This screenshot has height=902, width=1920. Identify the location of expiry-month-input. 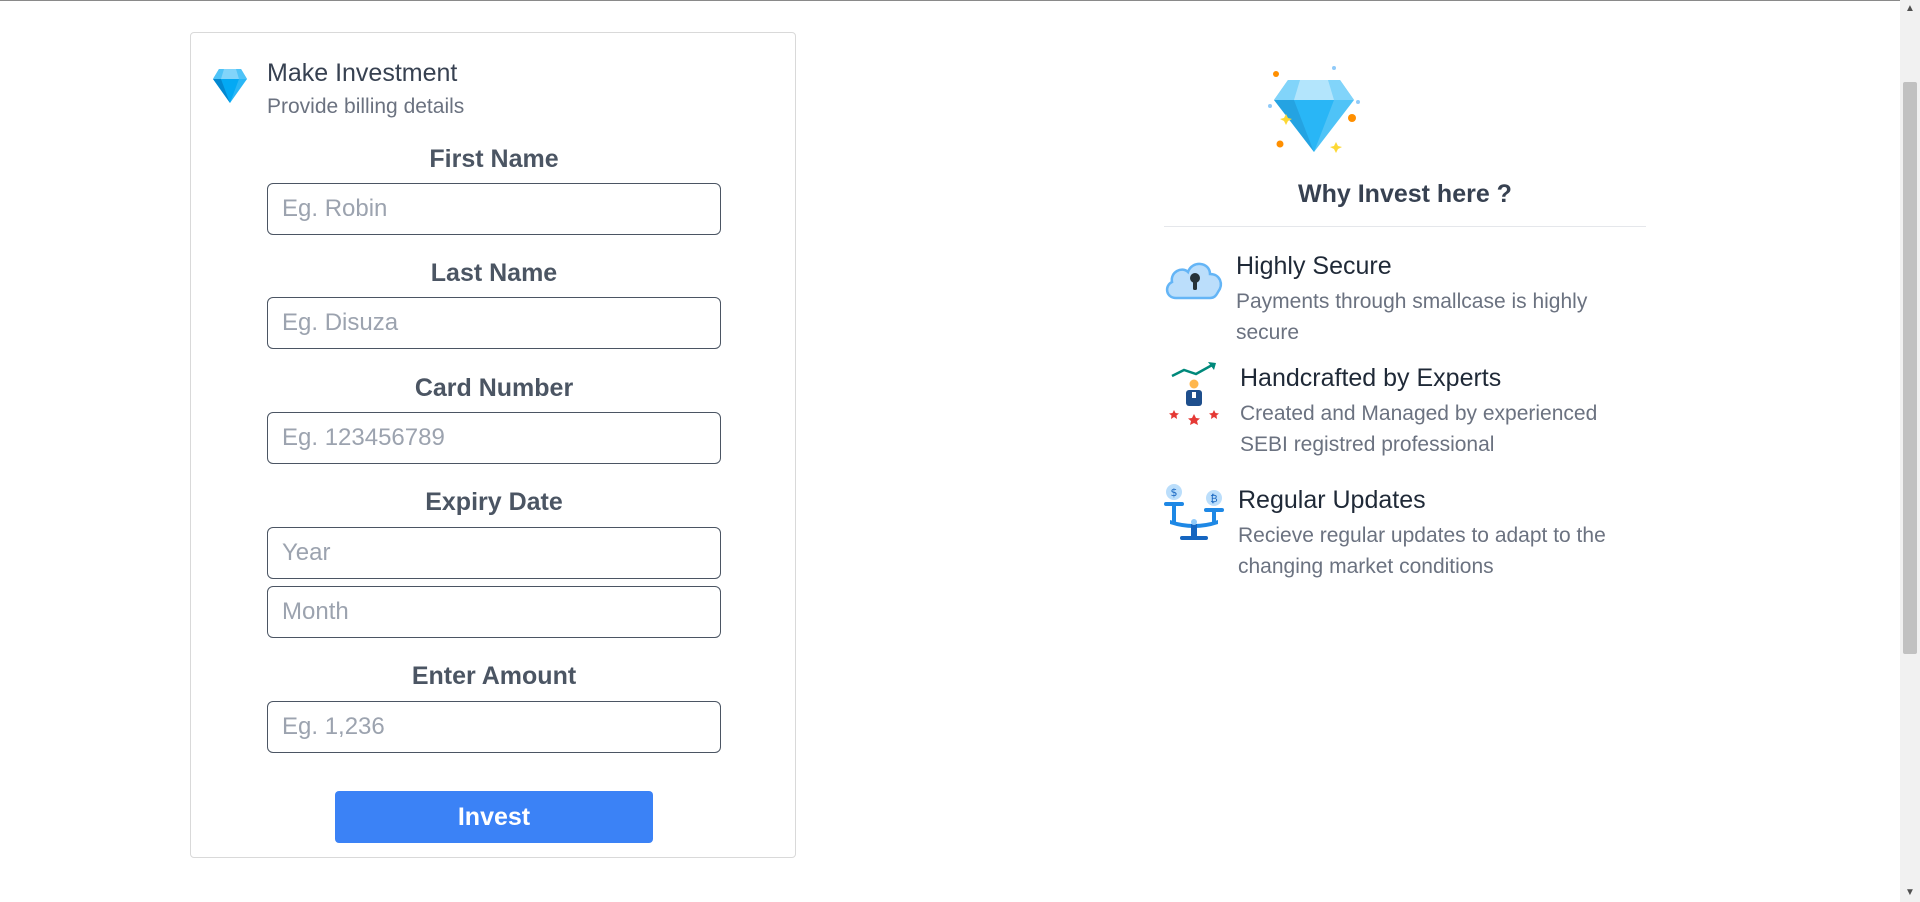
(494, 612).